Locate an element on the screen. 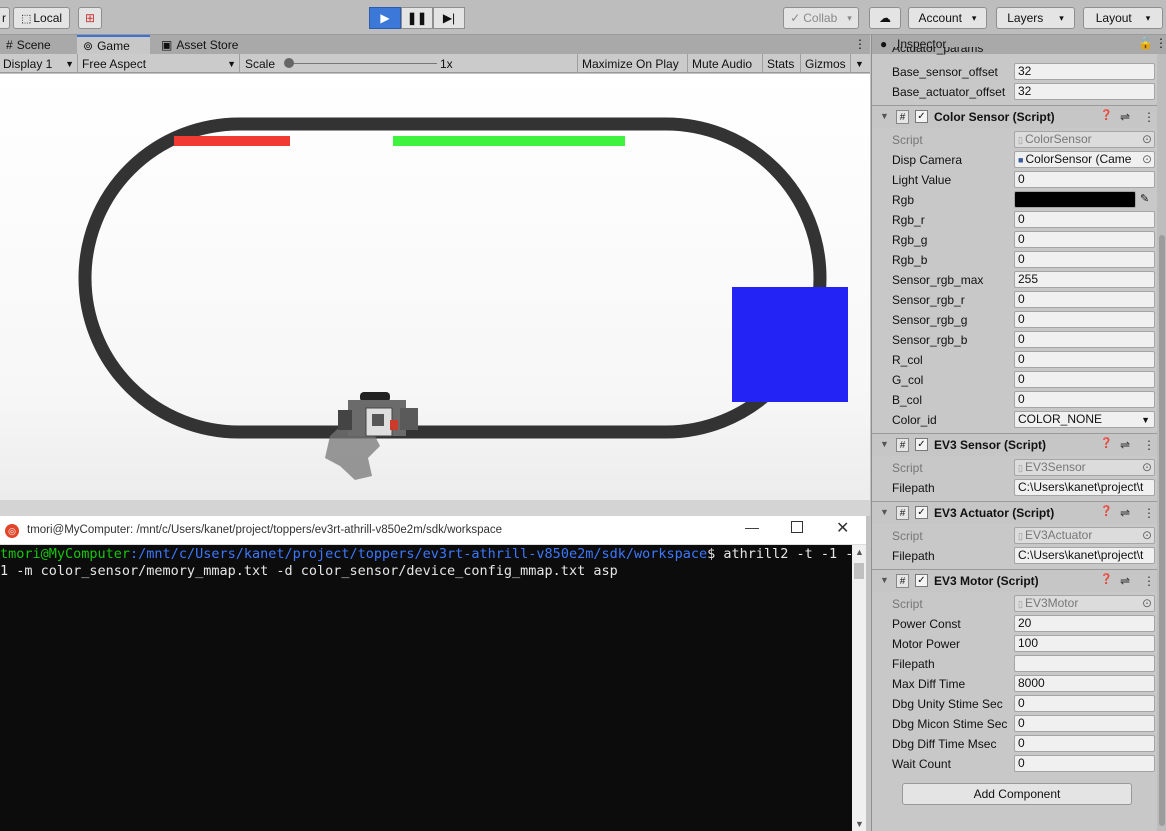  add-component-button: Add Component is located at coordinates (1017, 794).